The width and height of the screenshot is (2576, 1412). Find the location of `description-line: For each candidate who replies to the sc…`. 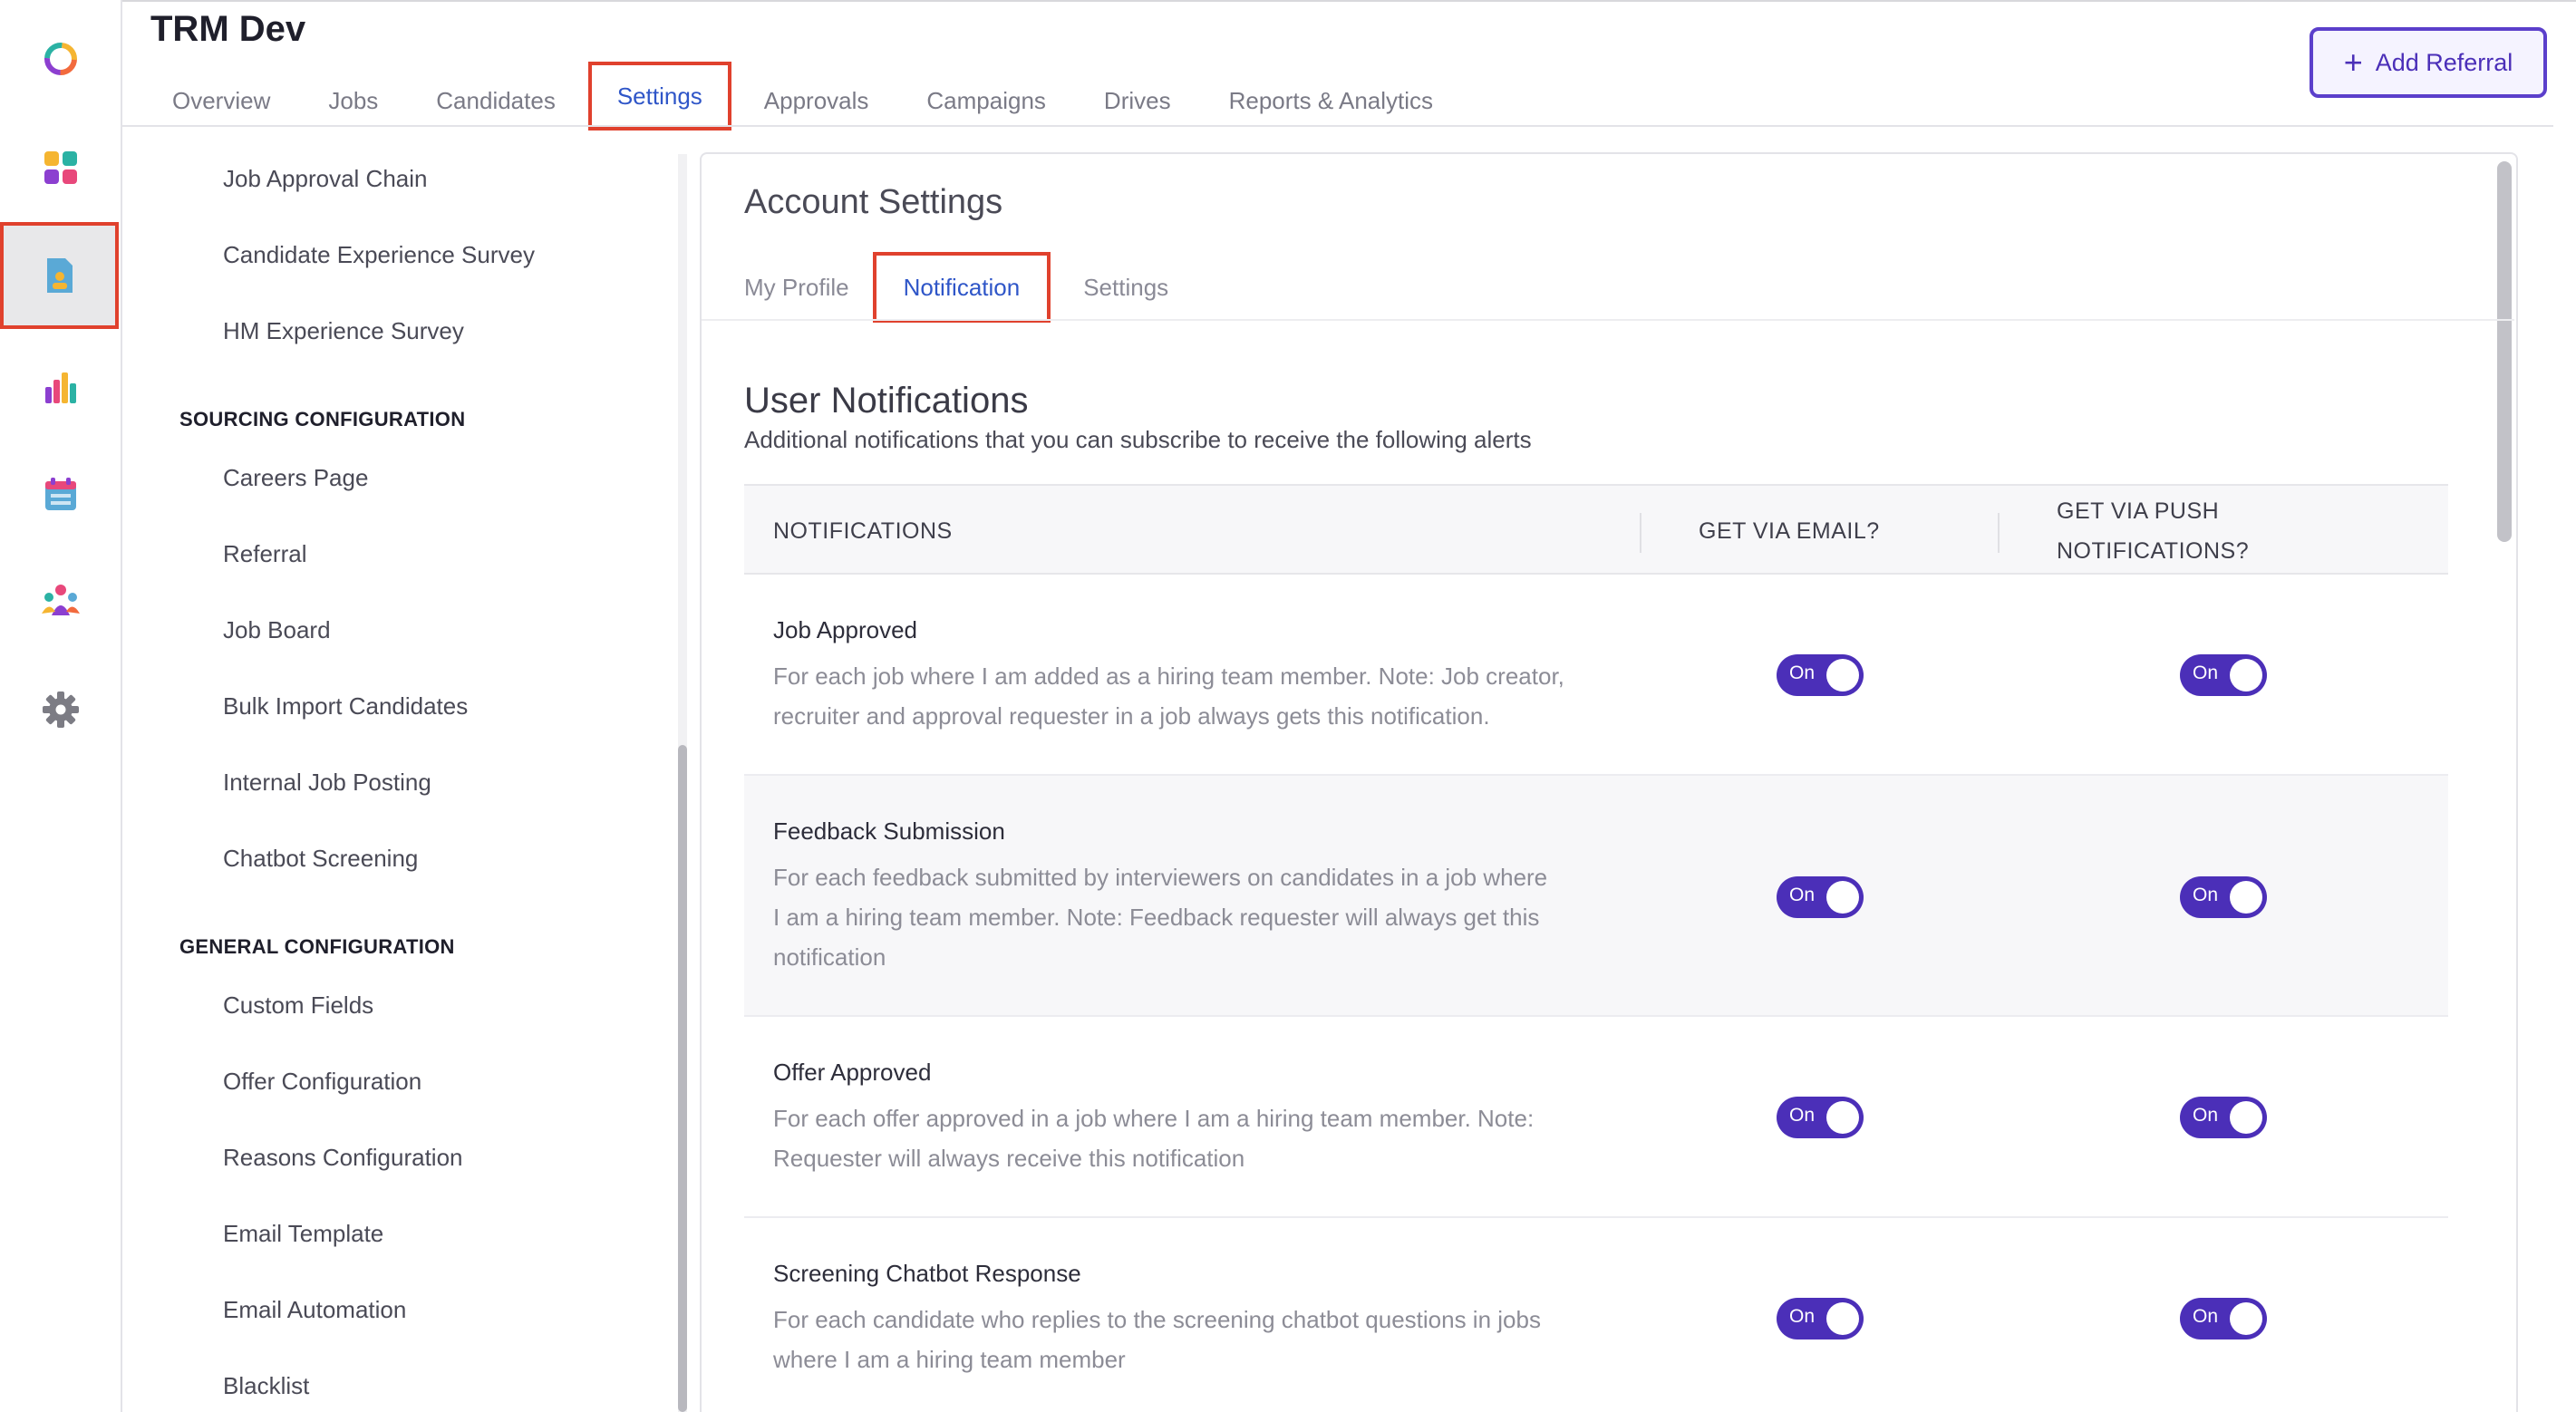

description-line: For each candidate who replies to the sc… is located at coordinates (1157, 1320).